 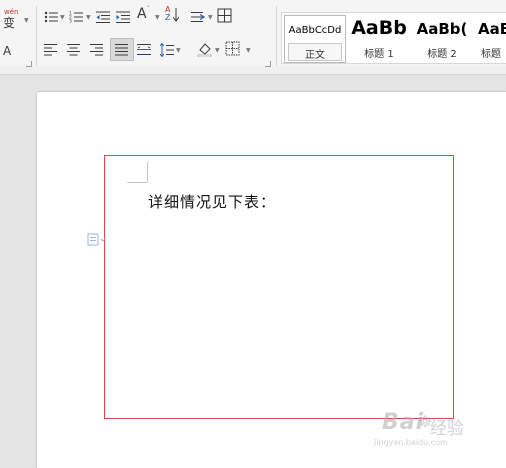 I want to click on shading-icon, so click(x=205, y=49).